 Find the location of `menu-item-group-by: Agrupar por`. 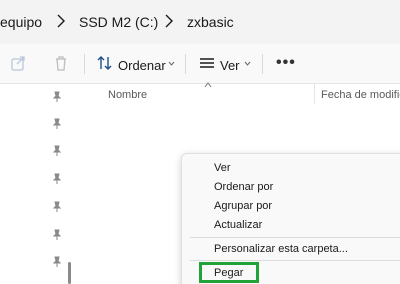

menu-item-group-by: Agrupar por is located at coordinates (243, 206).